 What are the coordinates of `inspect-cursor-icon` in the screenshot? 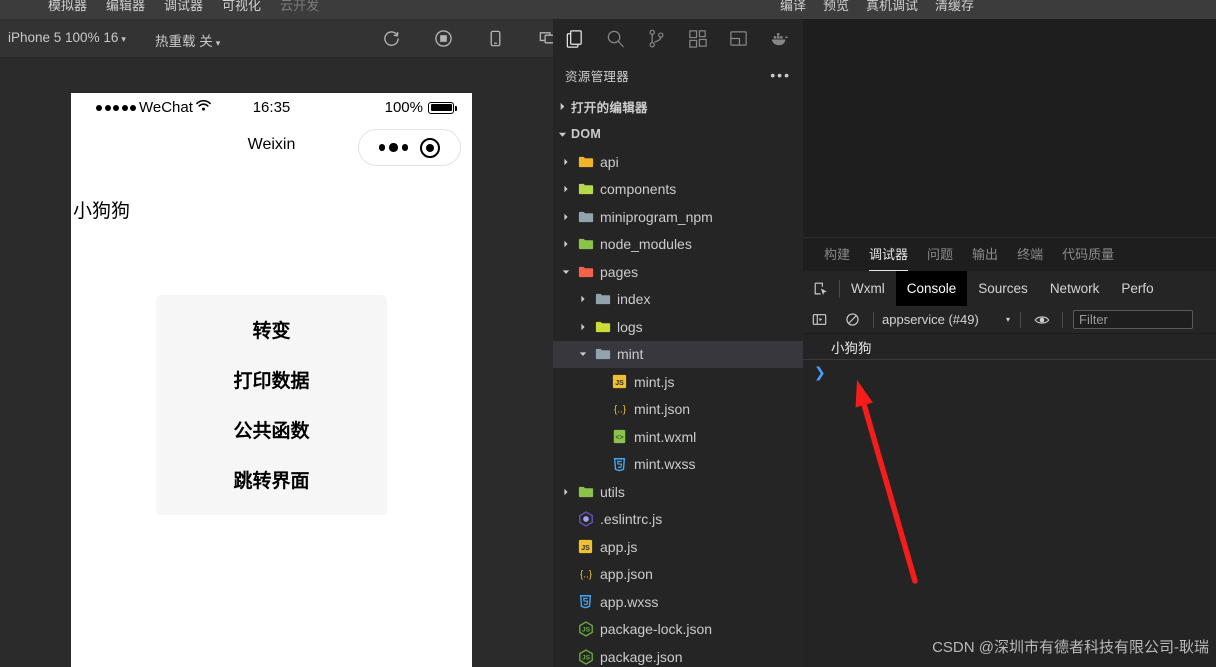 It's located at (821, 289).